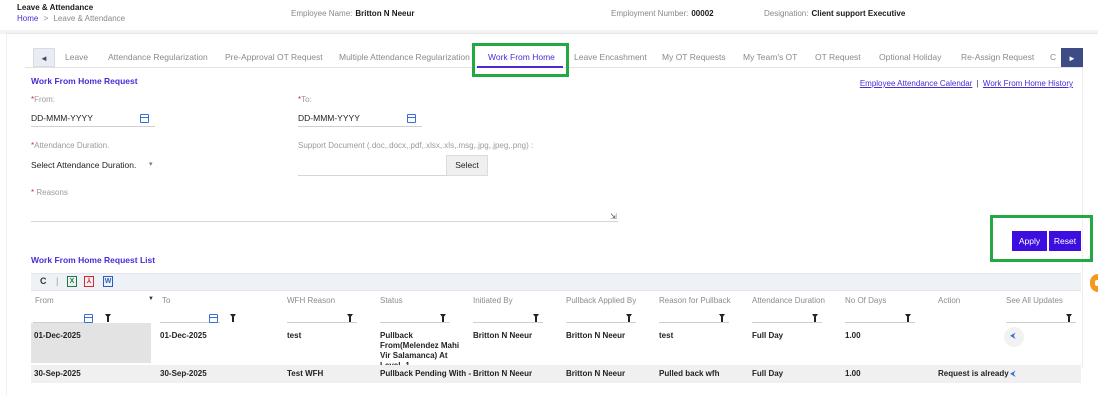 This screenshot has height=395, width=1098. I want to click on work-from-home-history-link: Work From Home History, so click(1028, 83).